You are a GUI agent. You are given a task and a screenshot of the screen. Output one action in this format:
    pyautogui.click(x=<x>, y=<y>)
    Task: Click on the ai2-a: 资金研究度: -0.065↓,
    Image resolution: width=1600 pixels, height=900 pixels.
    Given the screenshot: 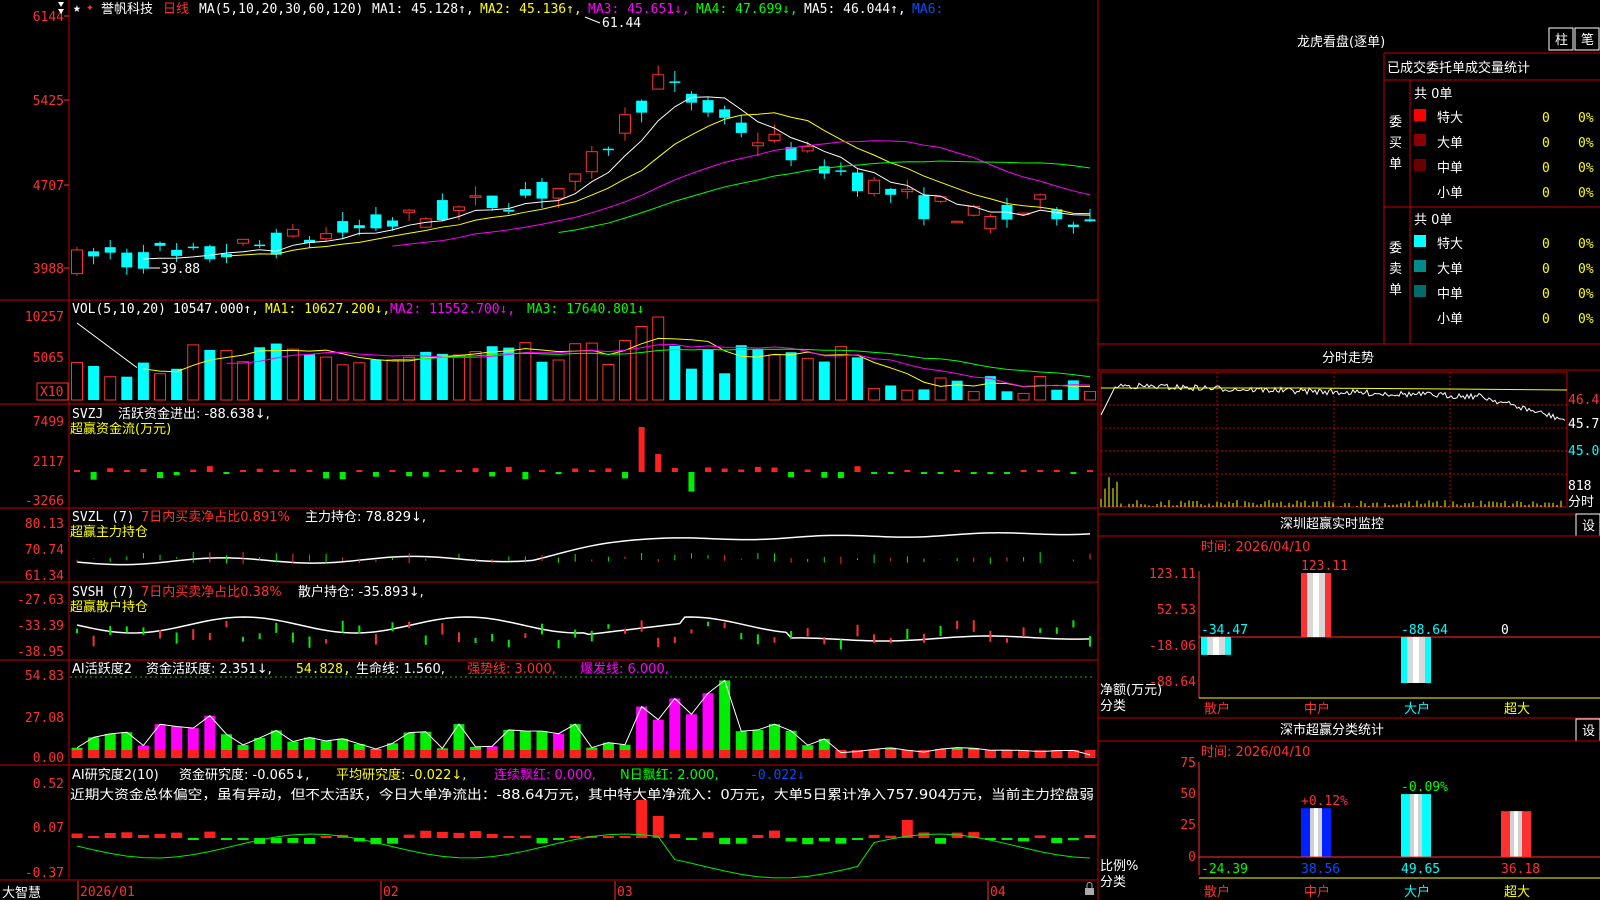 What is the action you would take?
    pyautogui.click(x=244, y=775)
    